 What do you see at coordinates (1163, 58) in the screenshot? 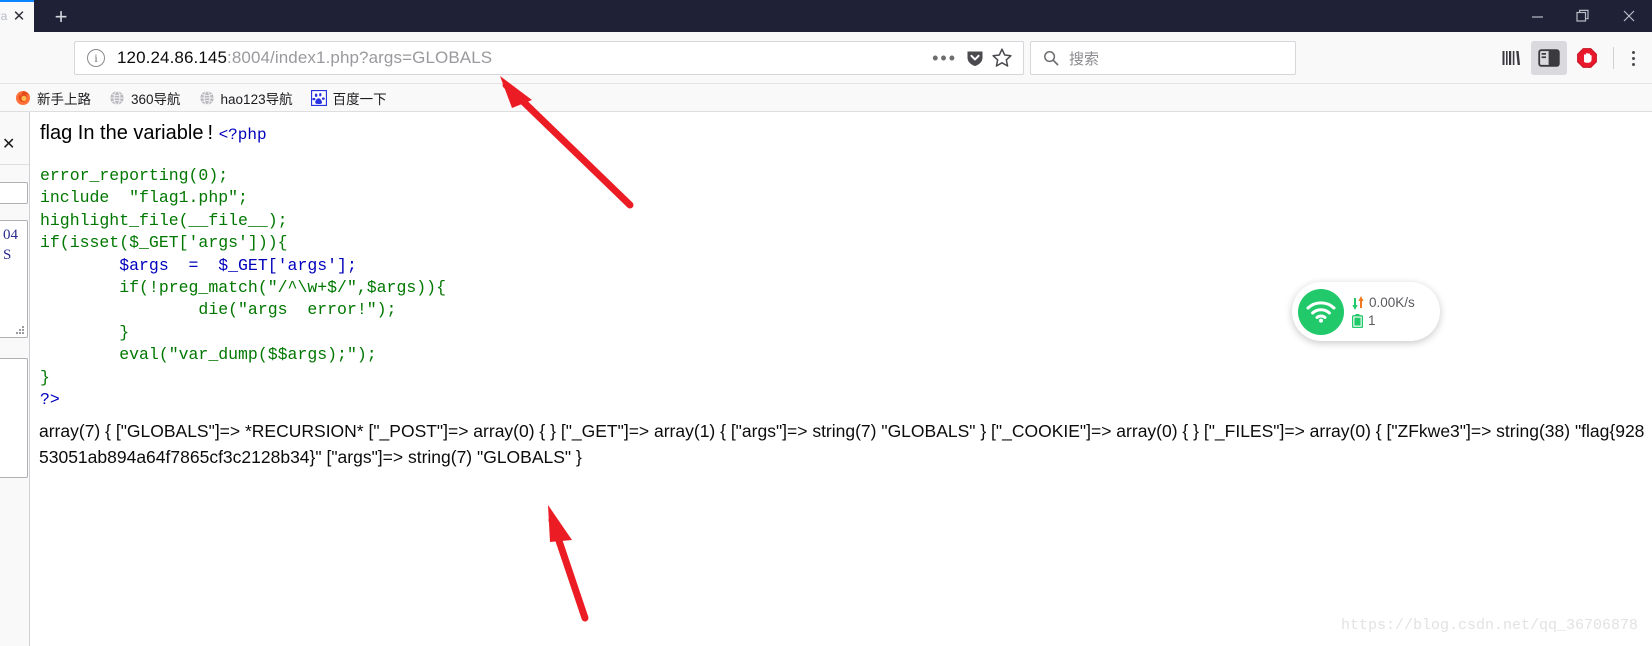
I see `search-bar: 搜索` at bounding box center [1163, 58].